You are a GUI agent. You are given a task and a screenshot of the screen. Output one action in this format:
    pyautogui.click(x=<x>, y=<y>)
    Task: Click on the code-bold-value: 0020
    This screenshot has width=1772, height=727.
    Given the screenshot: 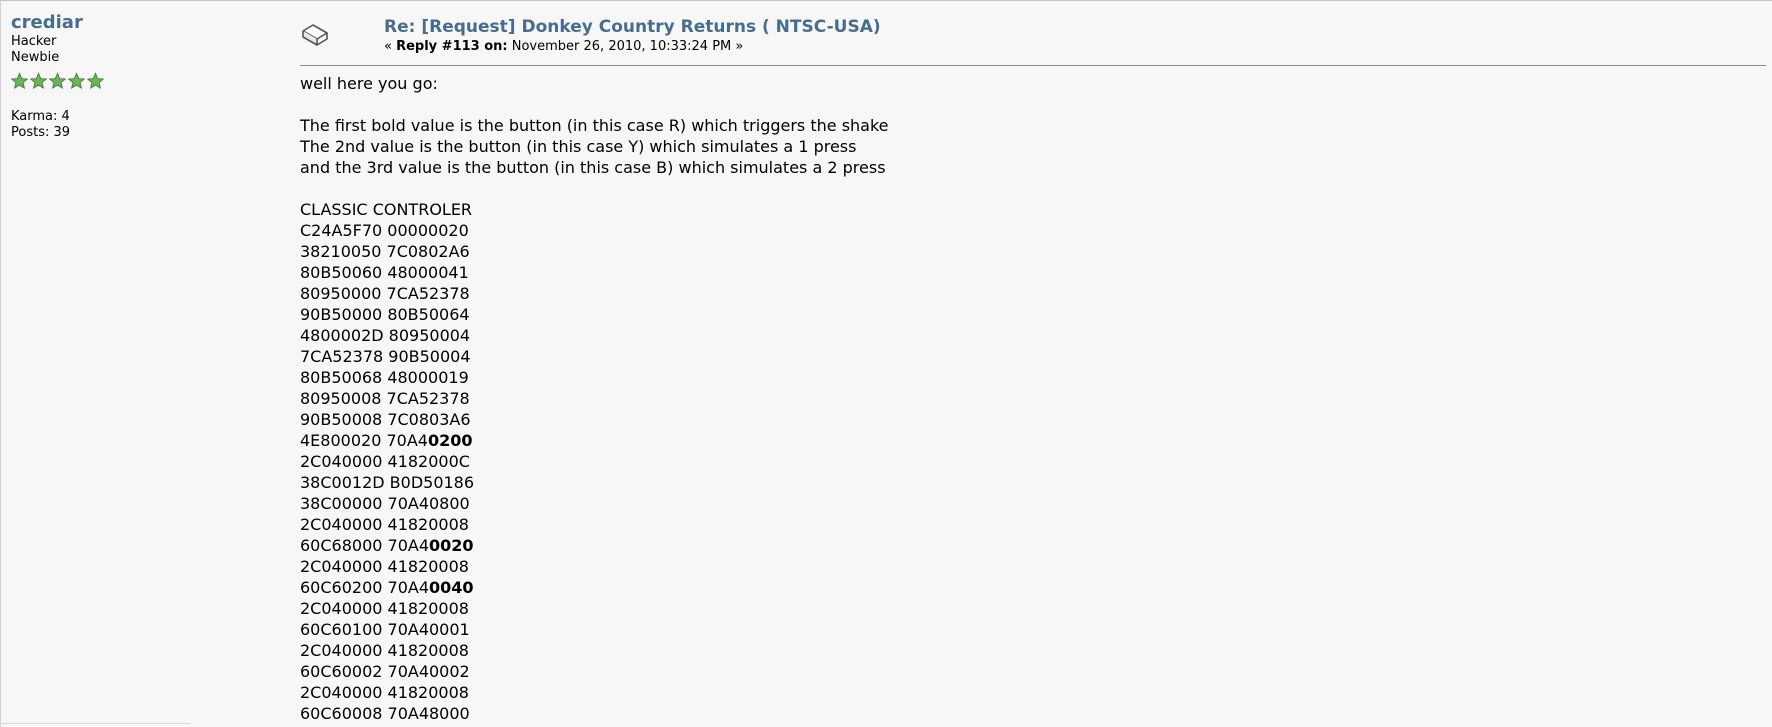 What is the action you would take?
    pyautogui.click(x=451, y=545)
    